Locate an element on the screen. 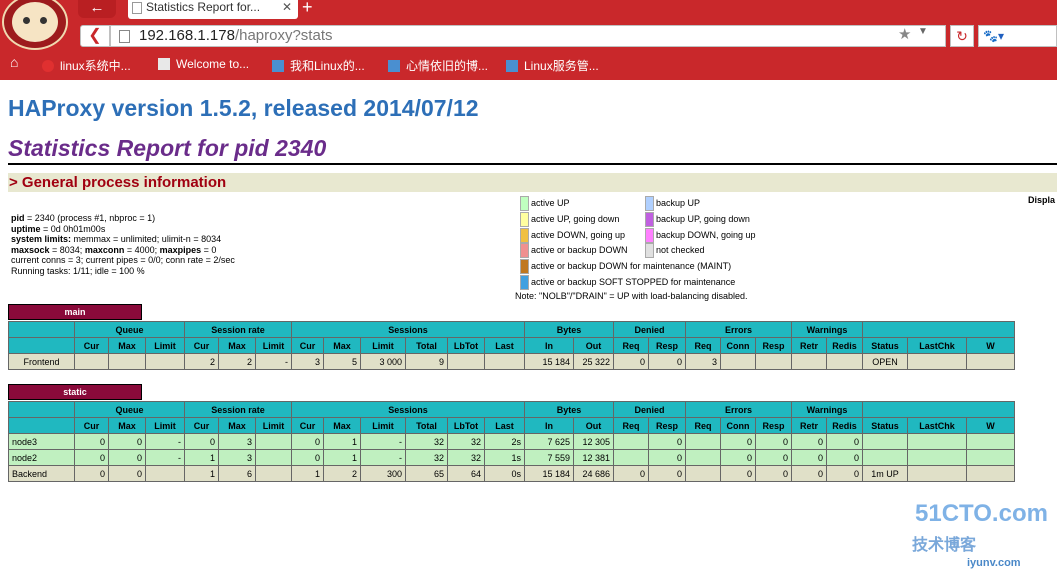 This screenshot has width=1057, height=573. row-name: node2 is located at coordinates (41, 457).